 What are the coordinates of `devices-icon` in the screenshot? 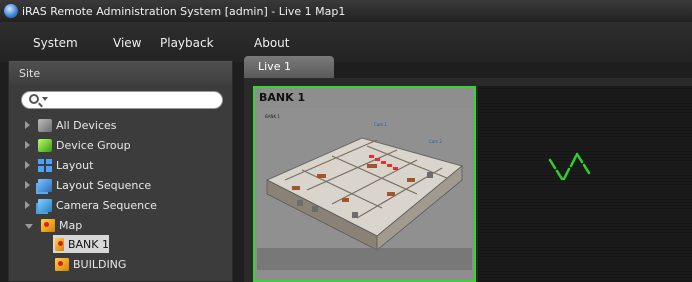 It's located at (45, 125).